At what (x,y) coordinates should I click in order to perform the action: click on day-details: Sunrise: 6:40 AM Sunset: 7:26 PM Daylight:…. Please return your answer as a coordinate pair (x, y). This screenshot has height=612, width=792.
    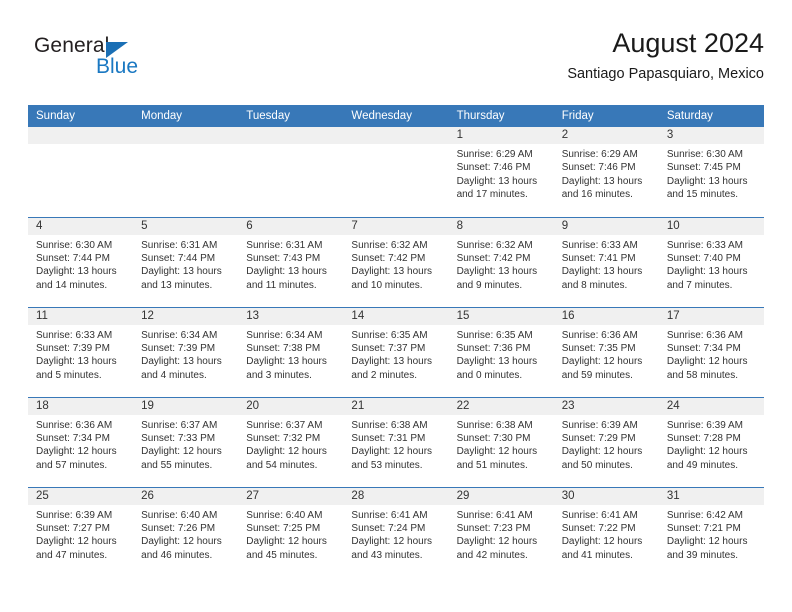
    Looking at the image, I should click on (185, 534).